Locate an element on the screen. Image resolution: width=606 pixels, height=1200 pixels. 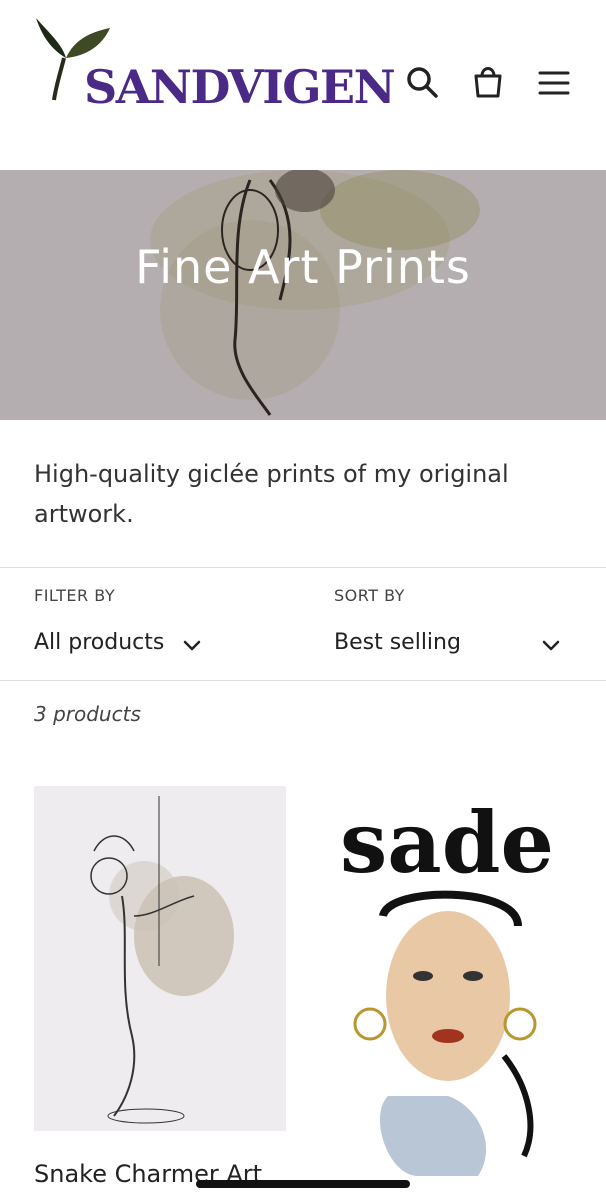
sort-select: Best selling is located at coordinates (397, 642).